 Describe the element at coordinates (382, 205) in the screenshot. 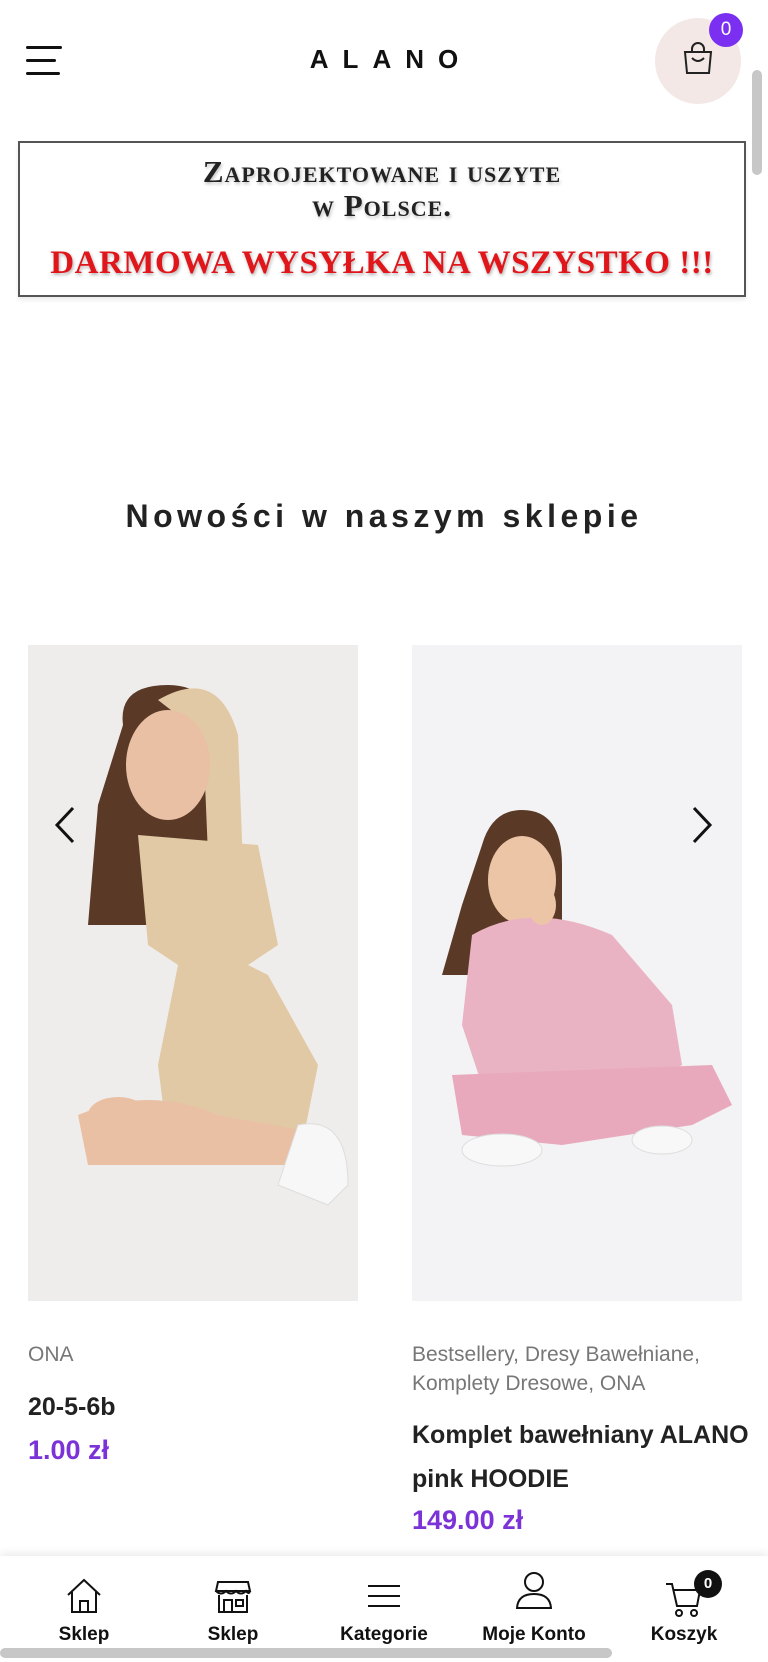

I see `banner-line-2: w Polsce.` at that location.